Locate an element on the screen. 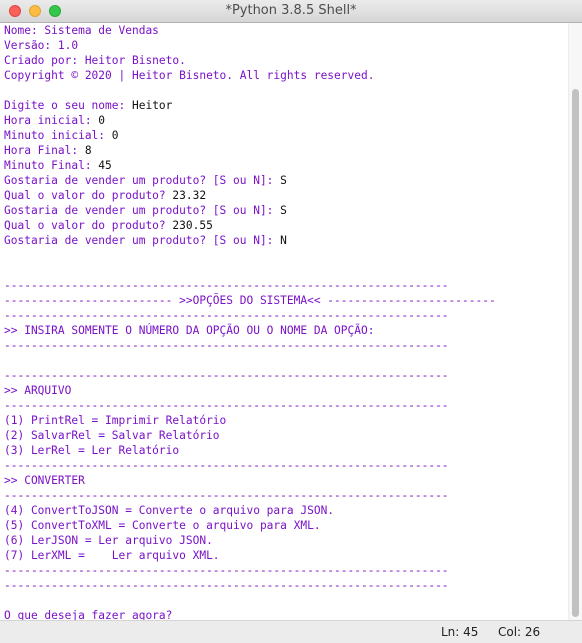 This screenshot has height=643, width=582. shell-line: Minuto inicial: 0 is located at coordinates (61, 135).